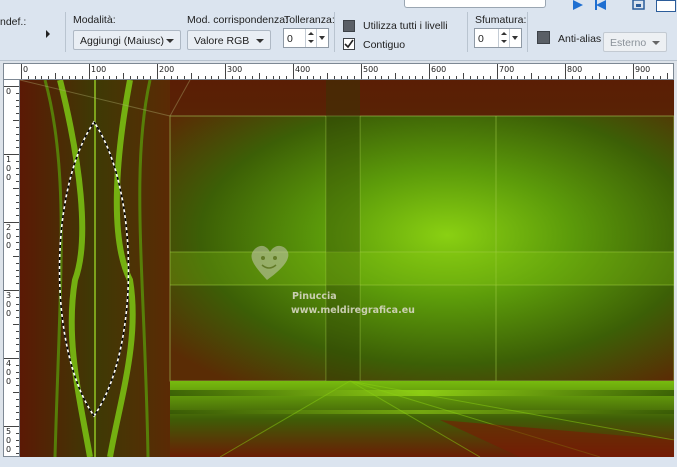 The height and width of the screenshot is (467, 677). What do you see at coordinates (543, 37) in the screenshot?
I see `antialias-checkbox` at bounding box center [543, 37].